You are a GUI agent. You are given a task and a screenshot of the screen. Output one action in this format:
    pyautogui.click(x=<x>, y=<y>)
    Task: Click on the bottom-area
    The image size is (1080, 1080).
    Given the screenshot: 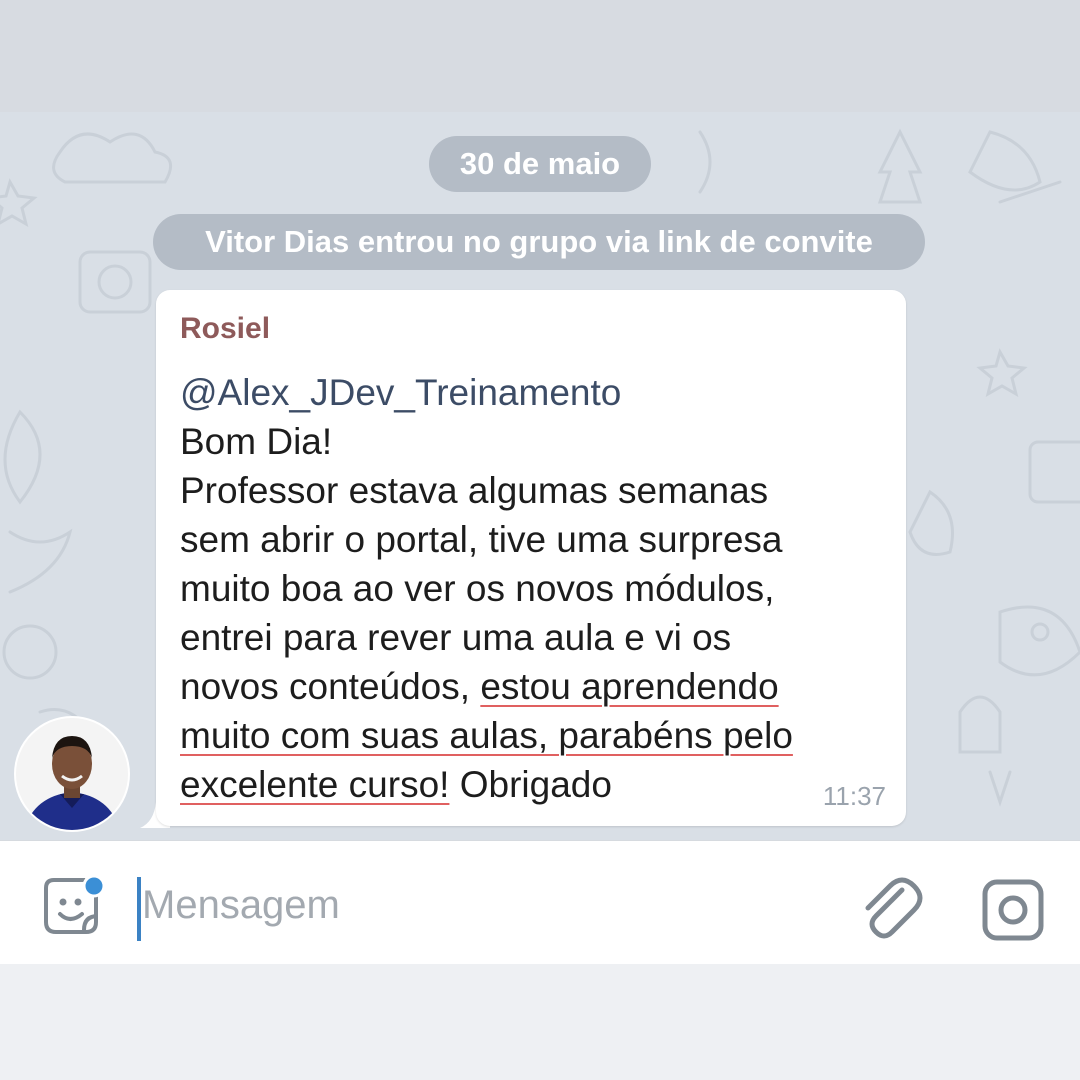 What is the action you would take?
    pyautogui.click(x=540, y=1022)
    